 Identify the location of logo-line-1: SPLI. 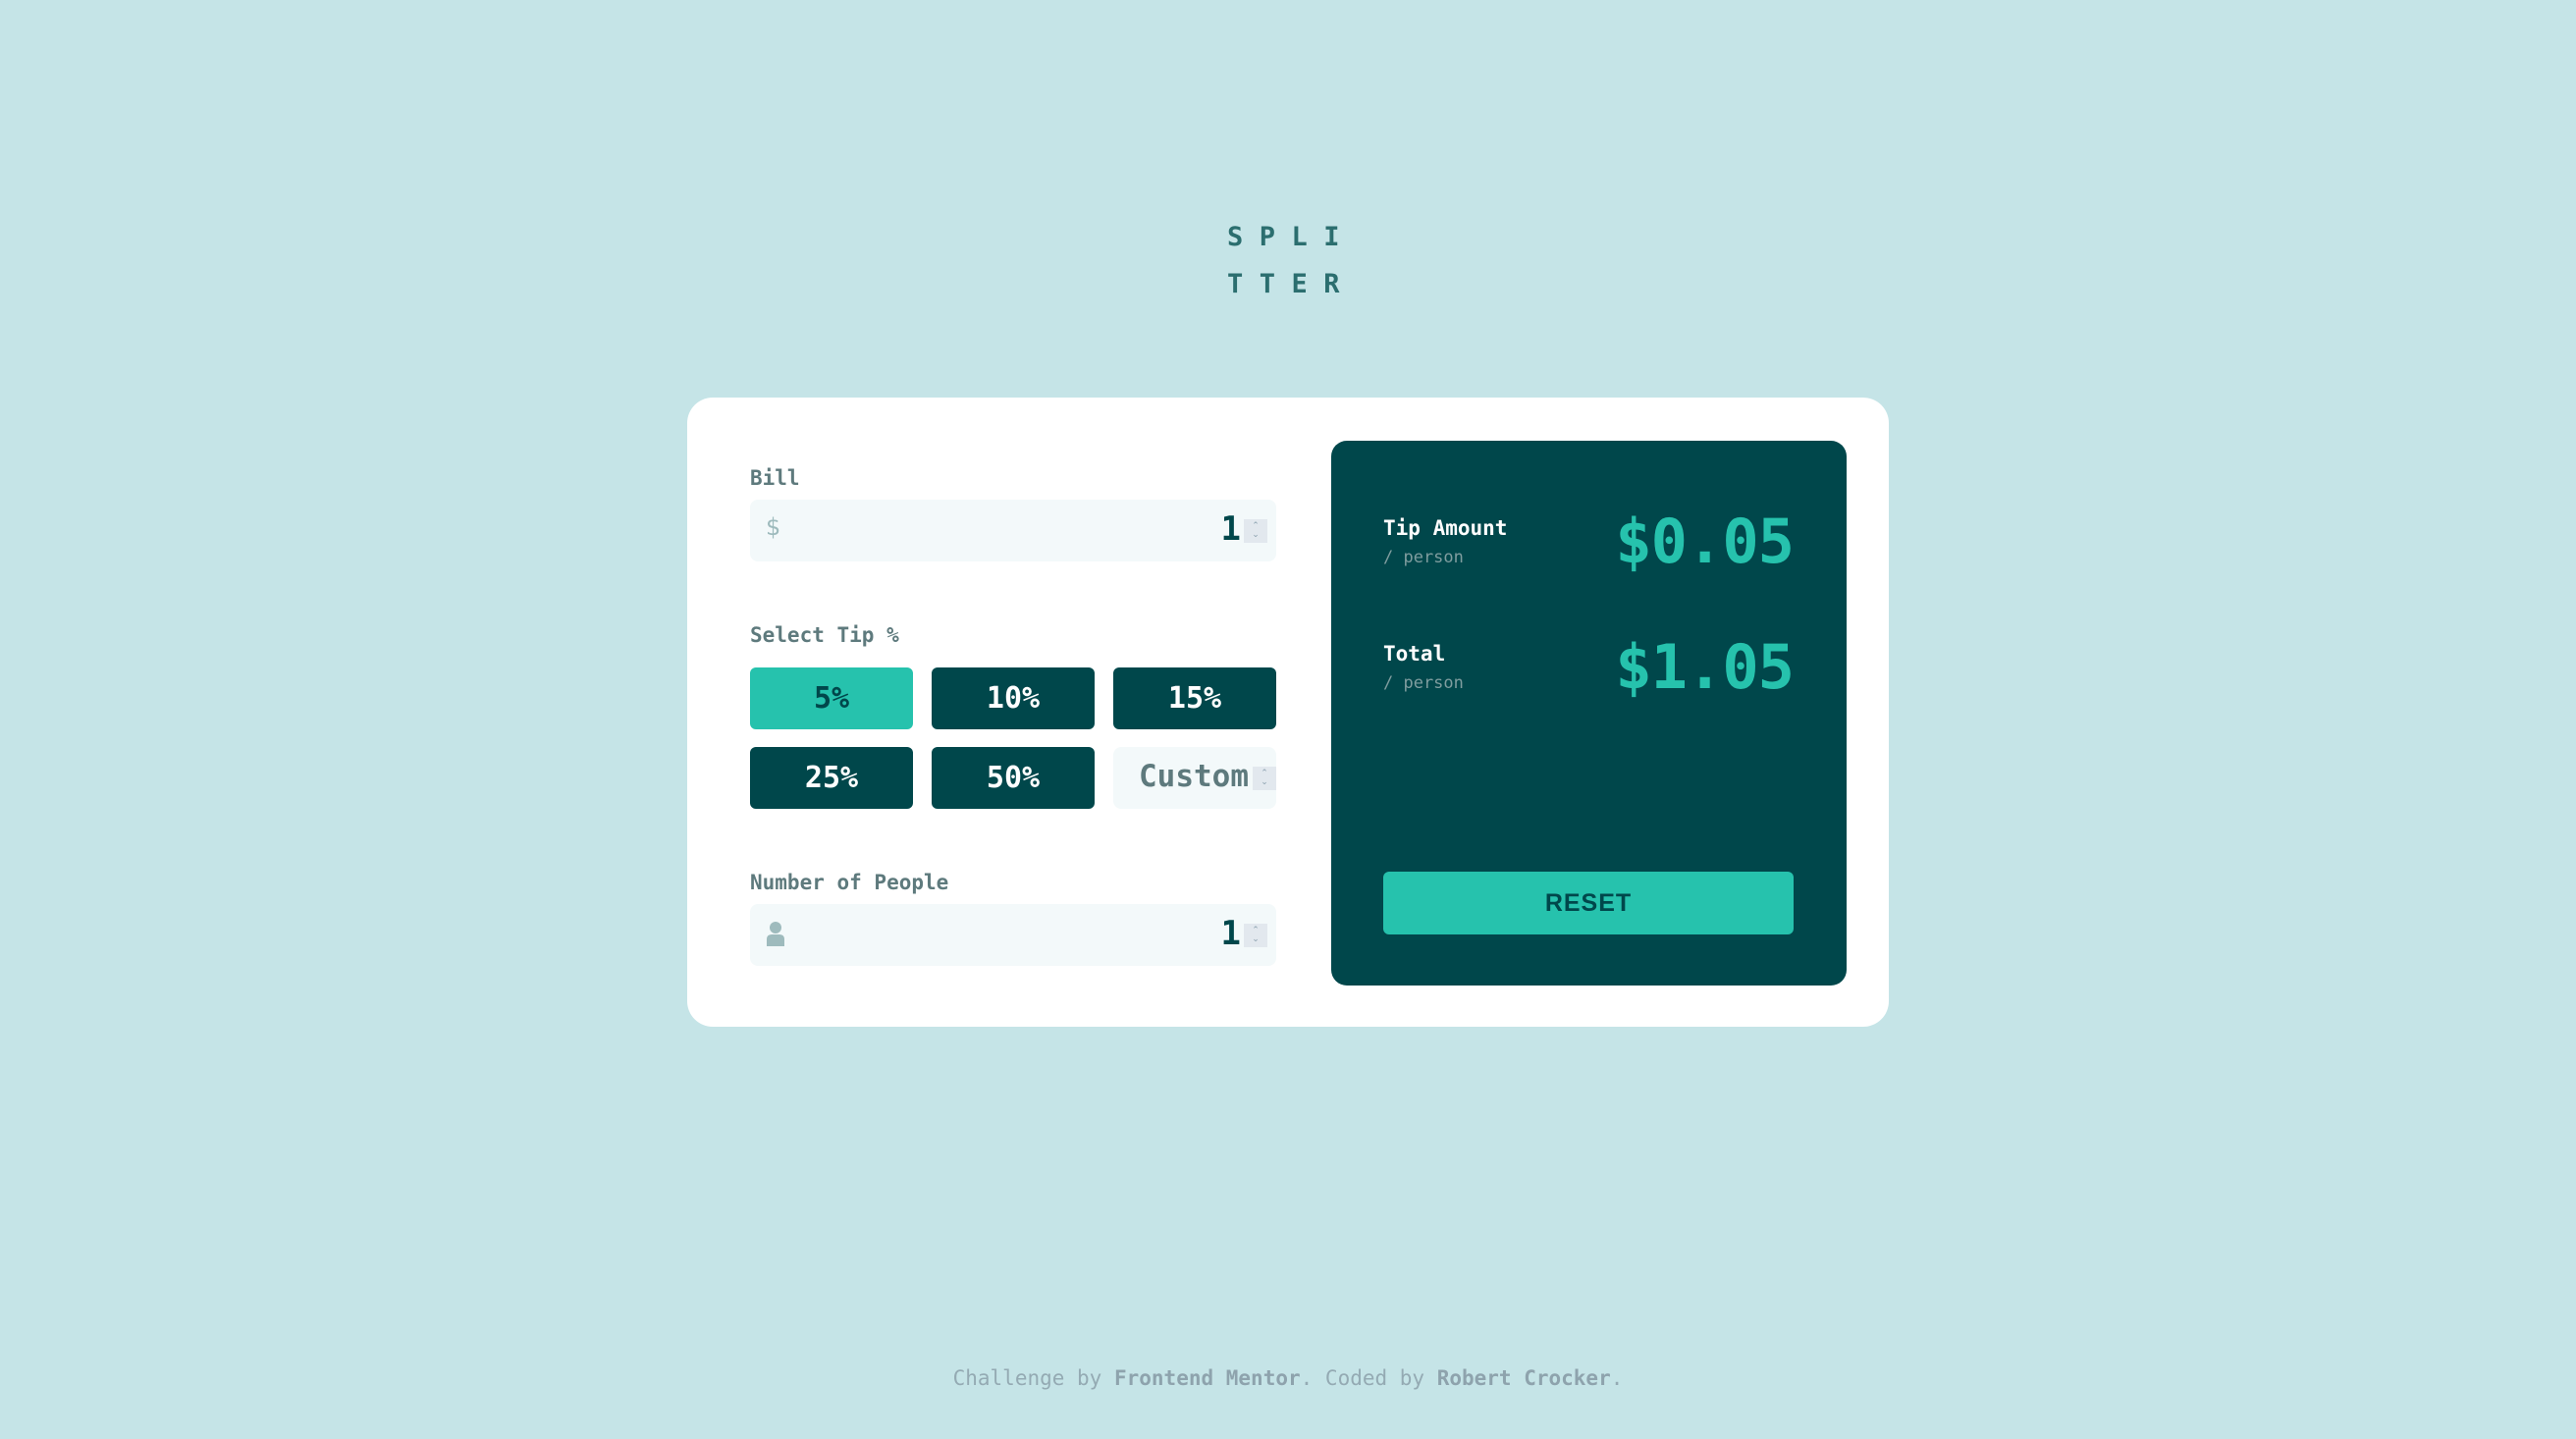
(1292, 237).